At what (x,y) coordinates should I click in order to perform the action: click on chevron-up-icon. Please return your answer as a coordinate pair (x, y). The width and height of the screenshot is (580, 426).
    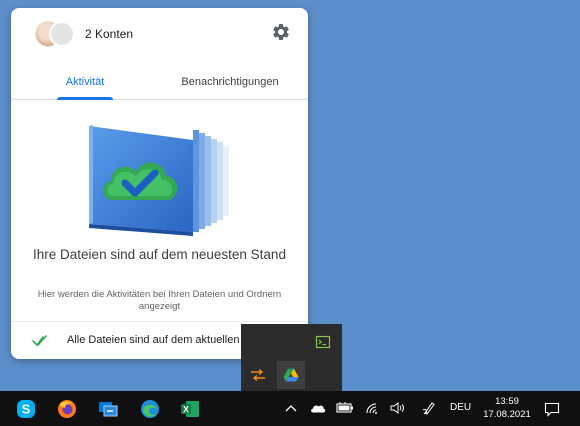
    Looking at the image, I should click on (291, 408).